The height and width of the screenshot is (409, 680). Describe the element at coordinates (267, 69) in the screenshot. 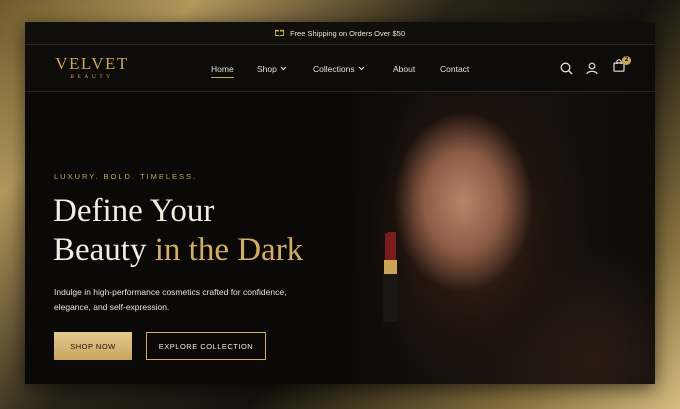

I see `nav-item-label: Shop` at that location.